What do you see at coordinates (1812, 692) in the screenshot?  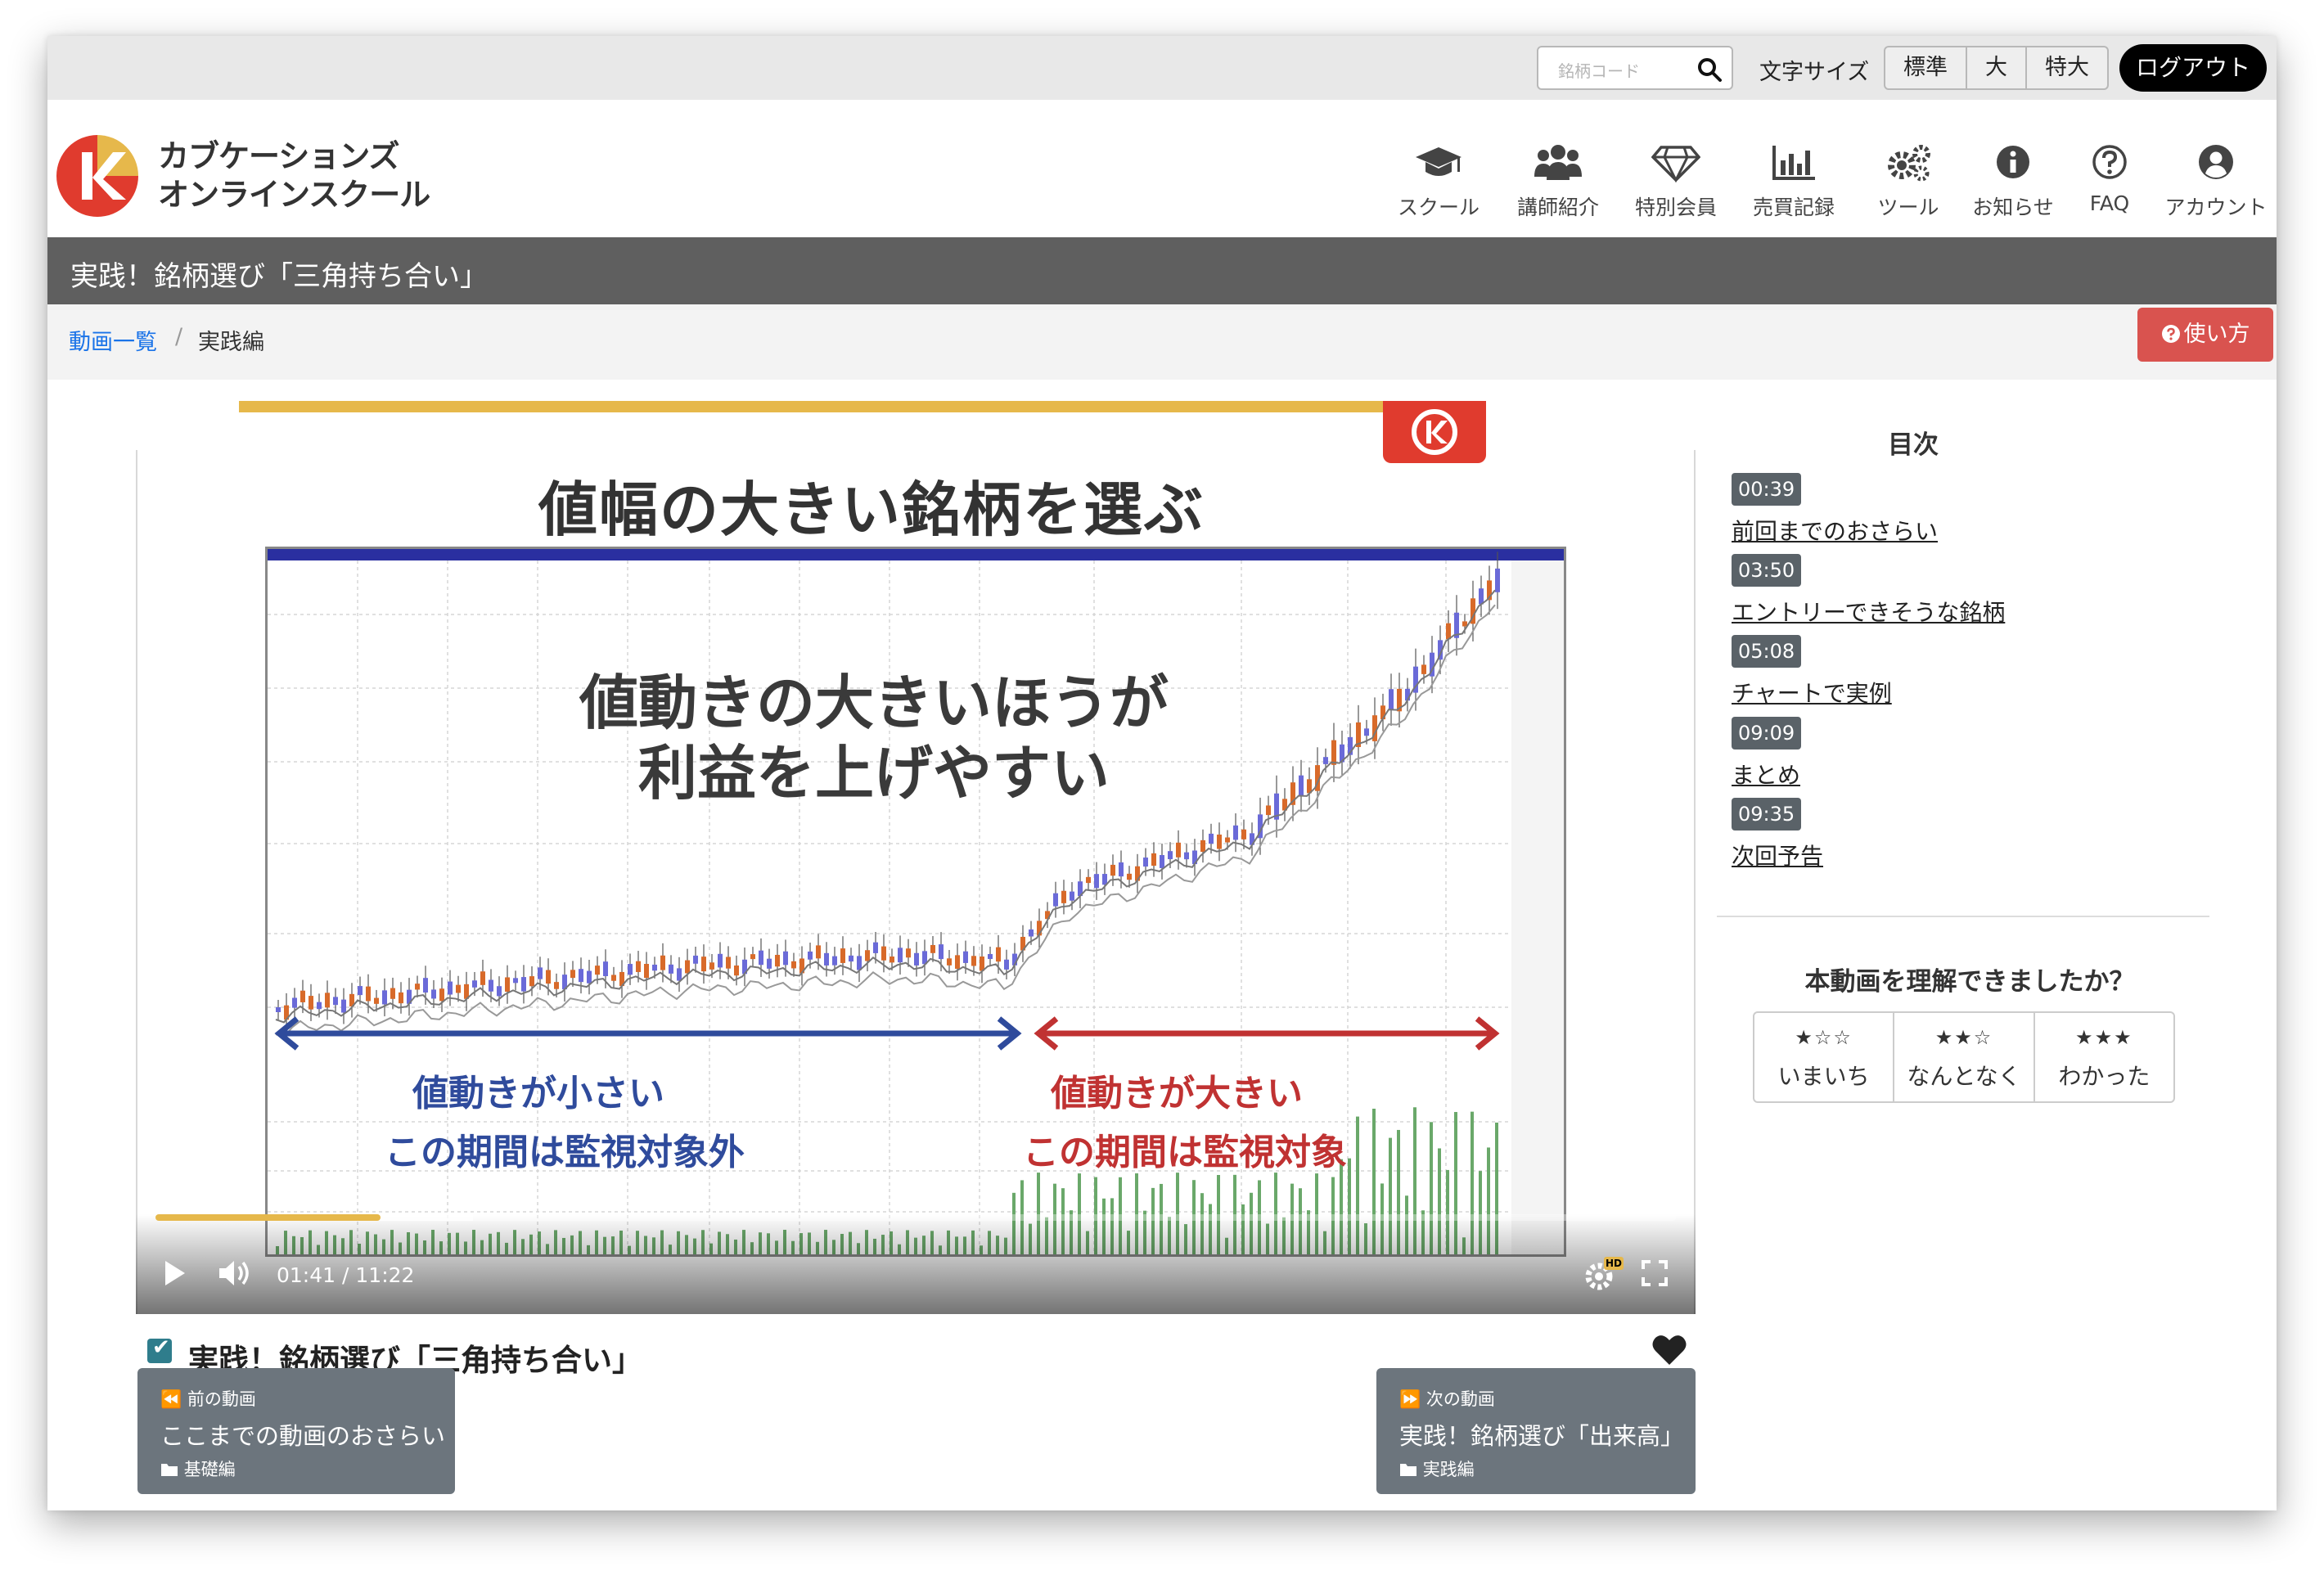 I see `toc-link: チャートで実例` at bounding box center [1812, 692].